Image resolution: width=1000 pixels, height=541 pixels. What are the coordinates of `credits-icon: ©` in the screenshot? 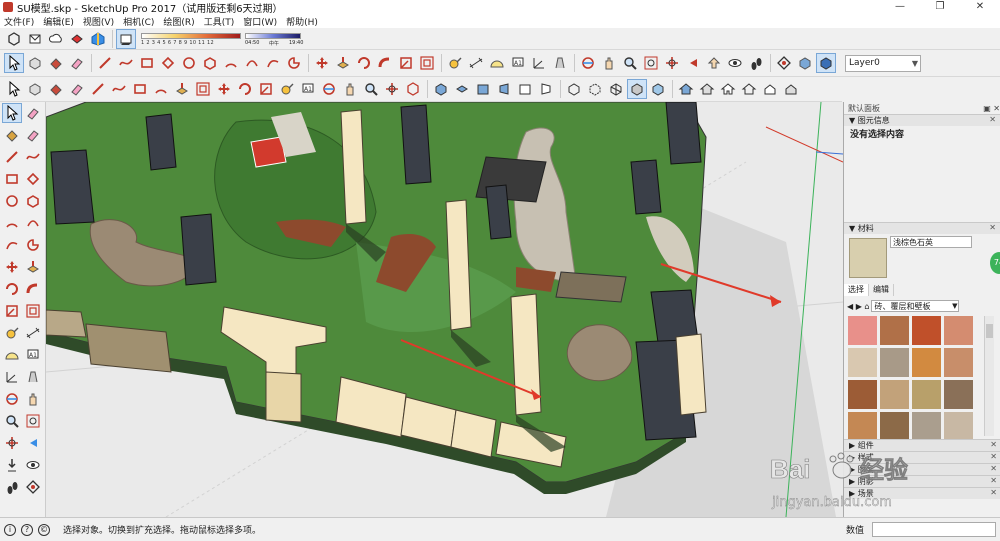 It's located at (44, 529).